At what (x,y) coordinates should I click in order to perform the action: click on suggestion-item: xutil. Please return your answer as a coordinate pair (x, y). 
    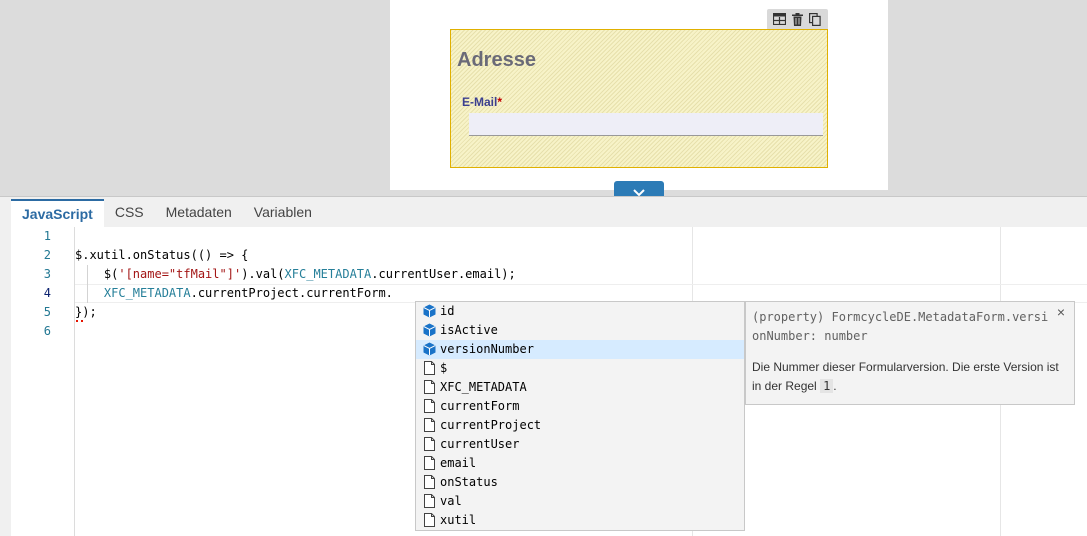
    Looking at the image, I should click on (580, 520).